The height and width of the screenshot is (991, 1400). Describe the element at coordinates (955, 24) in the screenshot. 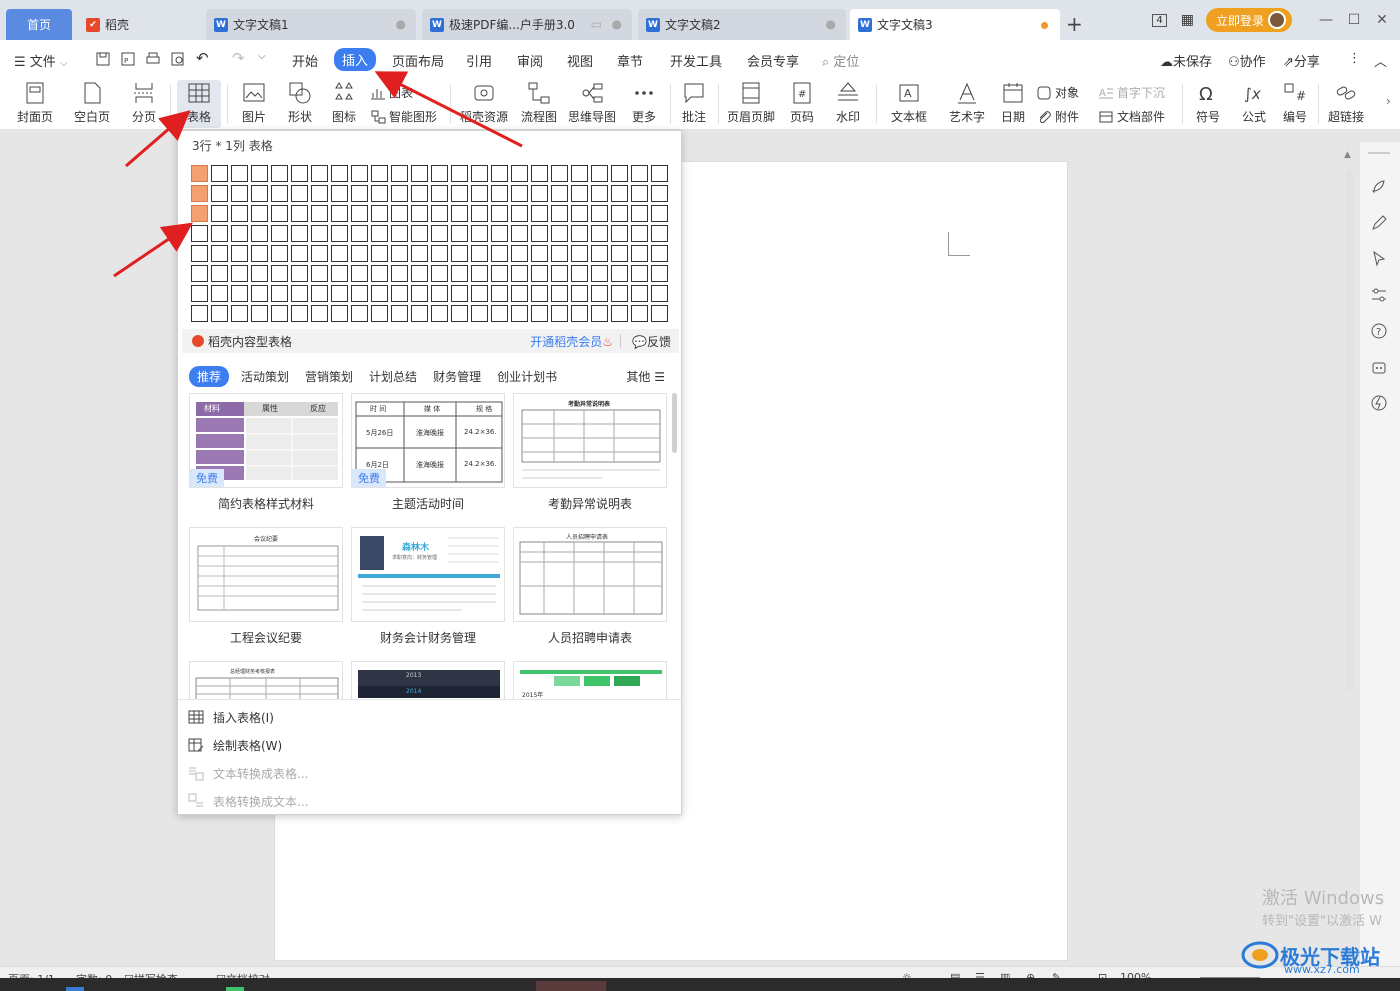

I see `tab-doc3: W 文字文稿3` at that location.